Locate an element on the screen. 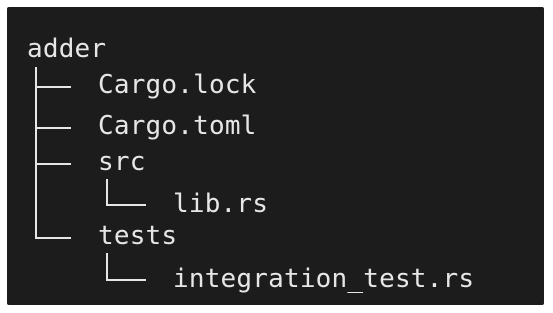 This screenshot has width=553, height=313. tree-trunk-line is located at coordinates (36, 153).